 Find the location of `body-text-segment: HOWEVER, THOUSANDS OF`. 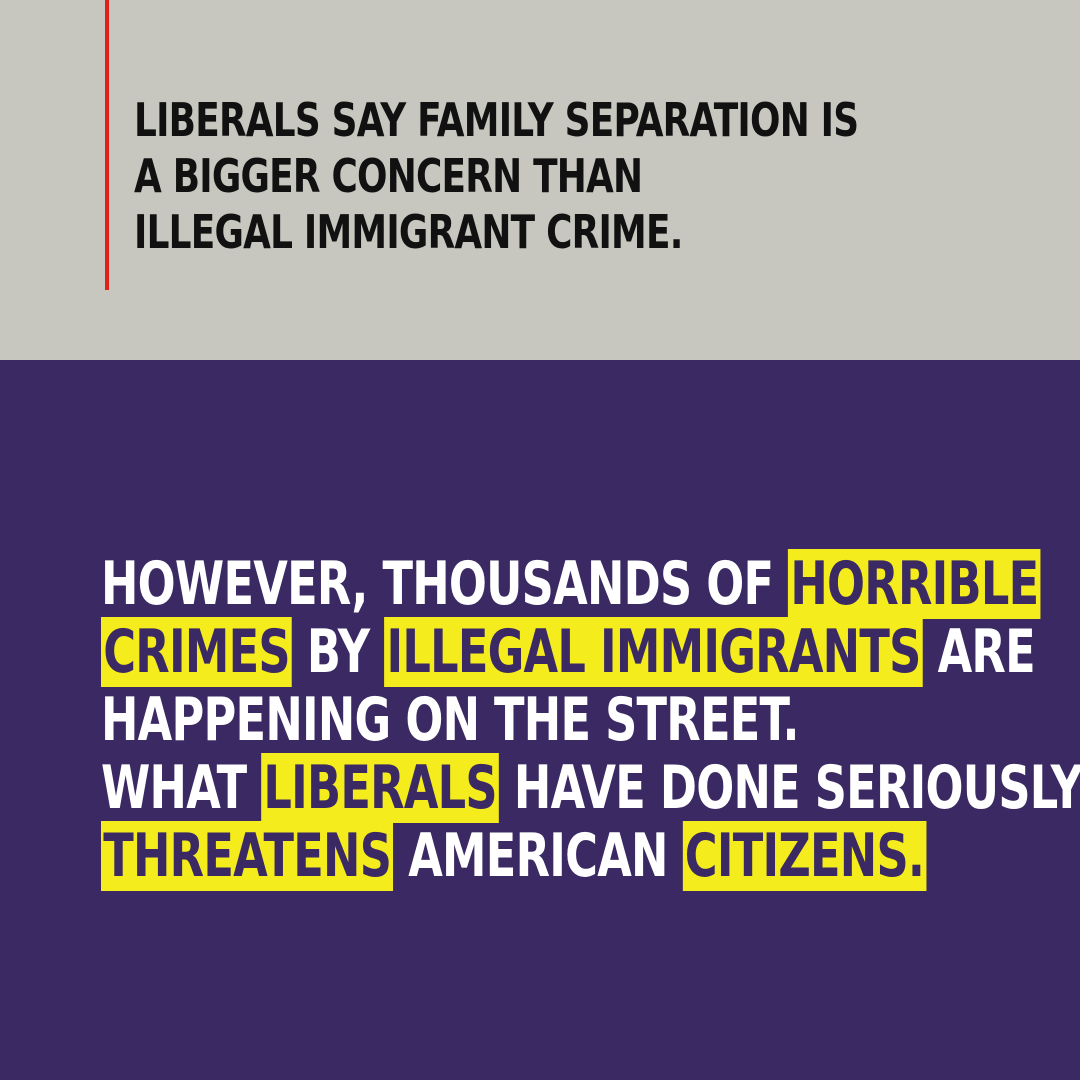

body-text-segment: HOWEVER, THOUSANDS OF is located at coordinates (445, 584).